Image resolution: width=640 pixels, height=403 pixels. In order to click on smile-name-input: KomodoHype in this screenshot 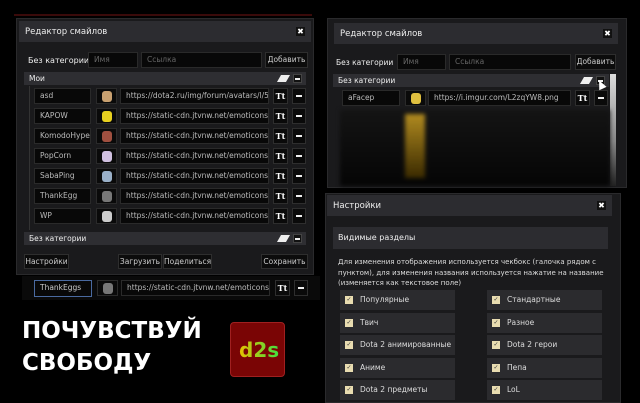, I will do `click(62, 136)`.